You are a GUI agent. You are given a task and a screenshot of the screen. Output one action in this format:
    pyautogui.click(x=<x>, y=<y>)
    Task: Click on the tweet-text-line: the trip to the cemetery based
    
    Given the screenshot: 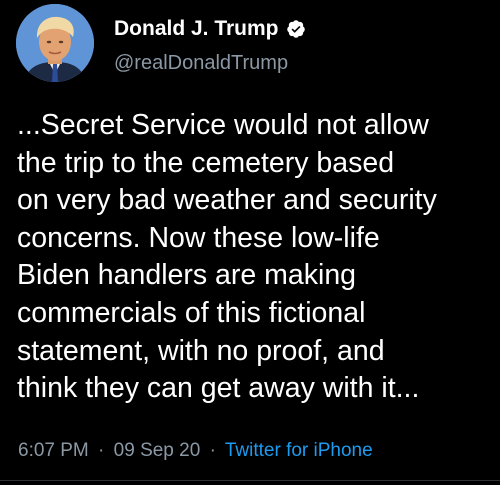 What is the action you would take?
    pyautogui.click(x=206, y=162)
    